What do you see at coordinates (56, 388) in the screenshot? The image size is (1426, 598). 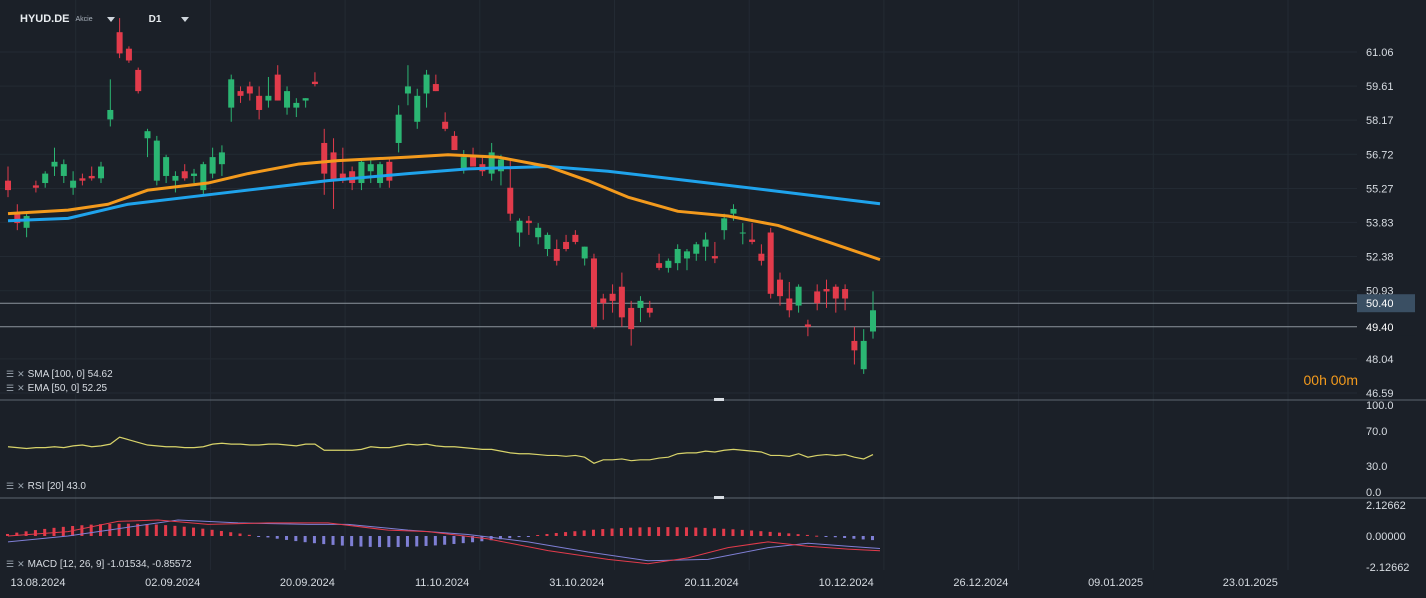 I see `indicator-ema-legend: ☰ ✕ EMA [50, 0] 52.25` at bounding box center [56, 388].